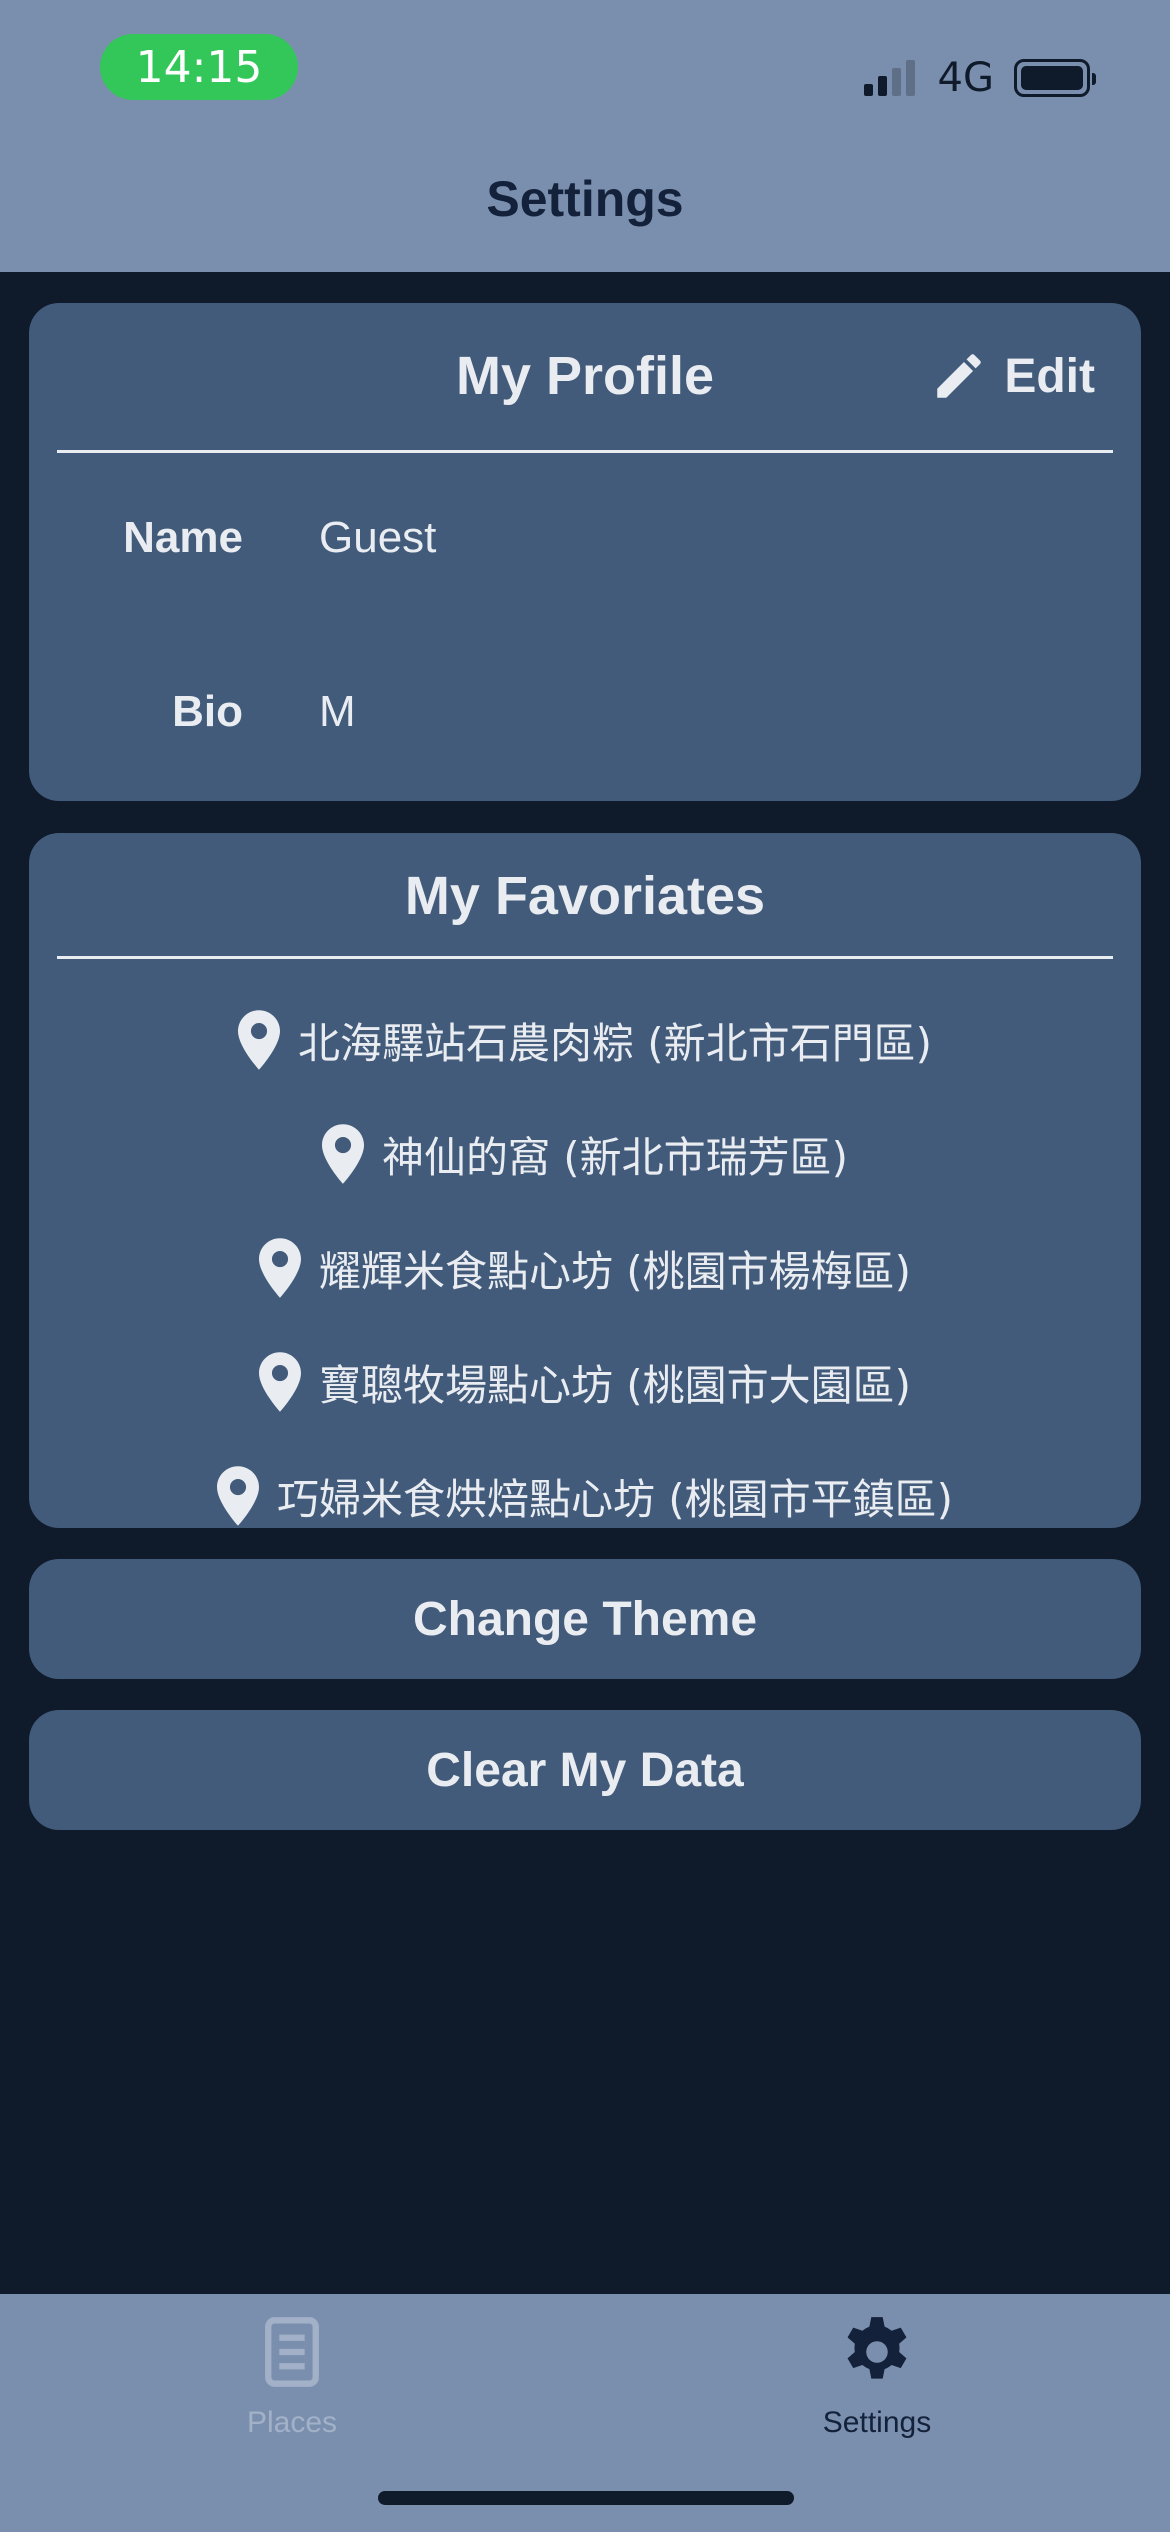 The width and height of the screenshot is (1170, 2532). What do you see at coordinates (585, 199) in the screenshot?
I see `page-title: Settings` at bounding box center [585, 199].